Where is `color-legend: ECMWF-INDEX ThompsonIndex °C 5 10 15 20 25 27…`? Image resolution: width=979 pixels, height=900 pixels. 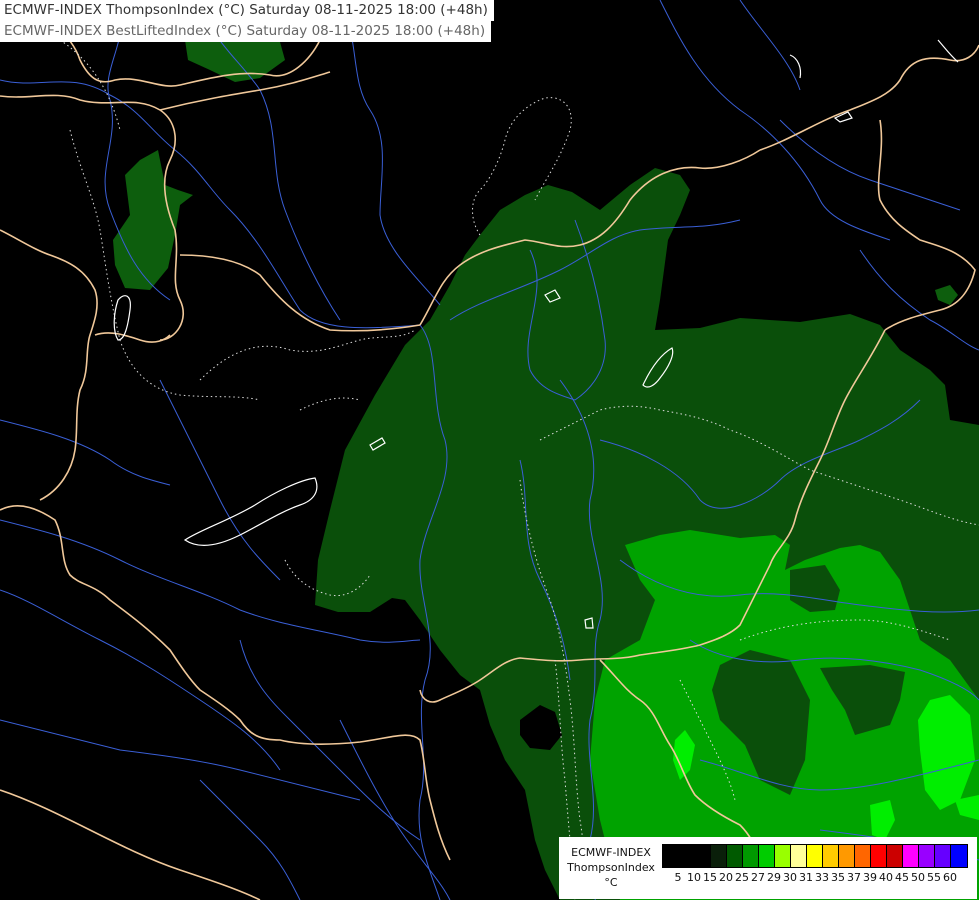
color-legend: ECMWF-INDEX ThompsonIndex °C 5 10 15 20 25 27… is located at coordinates (768, 868).